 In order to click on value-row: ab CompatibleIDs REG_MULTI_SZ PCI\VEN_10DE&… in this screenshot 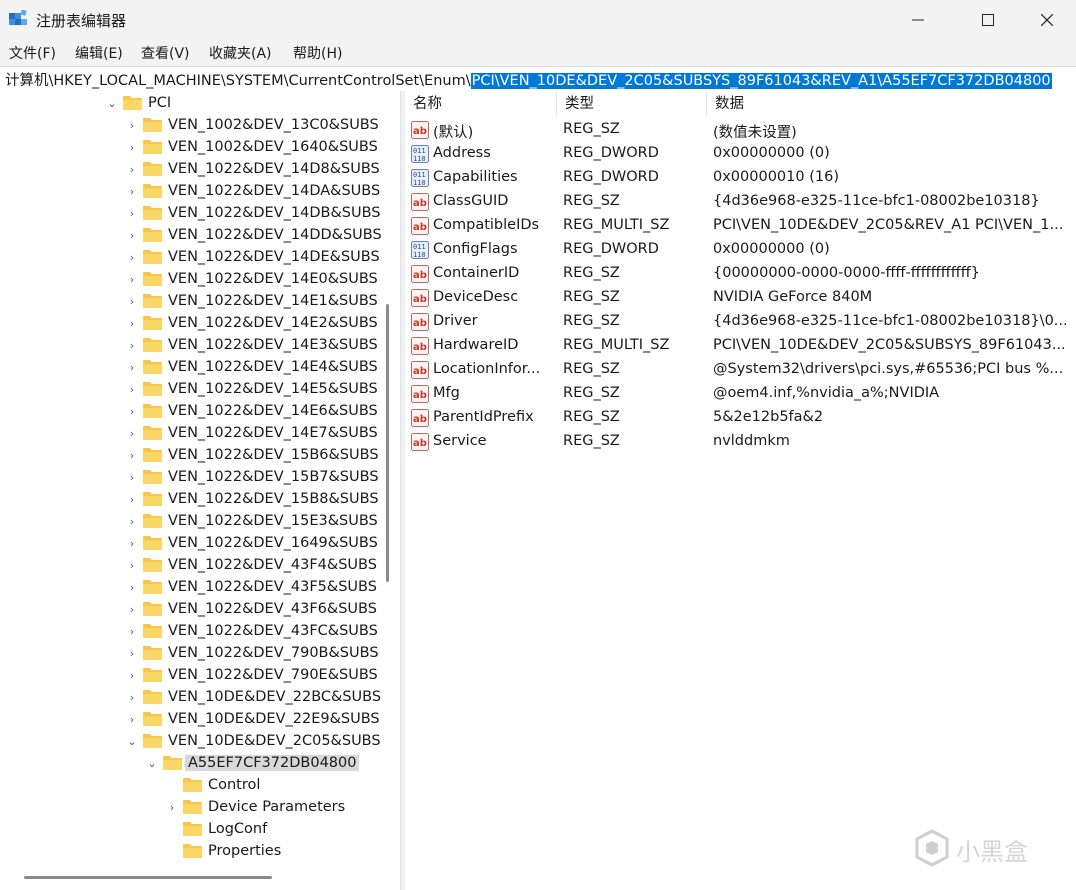, I will do `click(740, 226)`.